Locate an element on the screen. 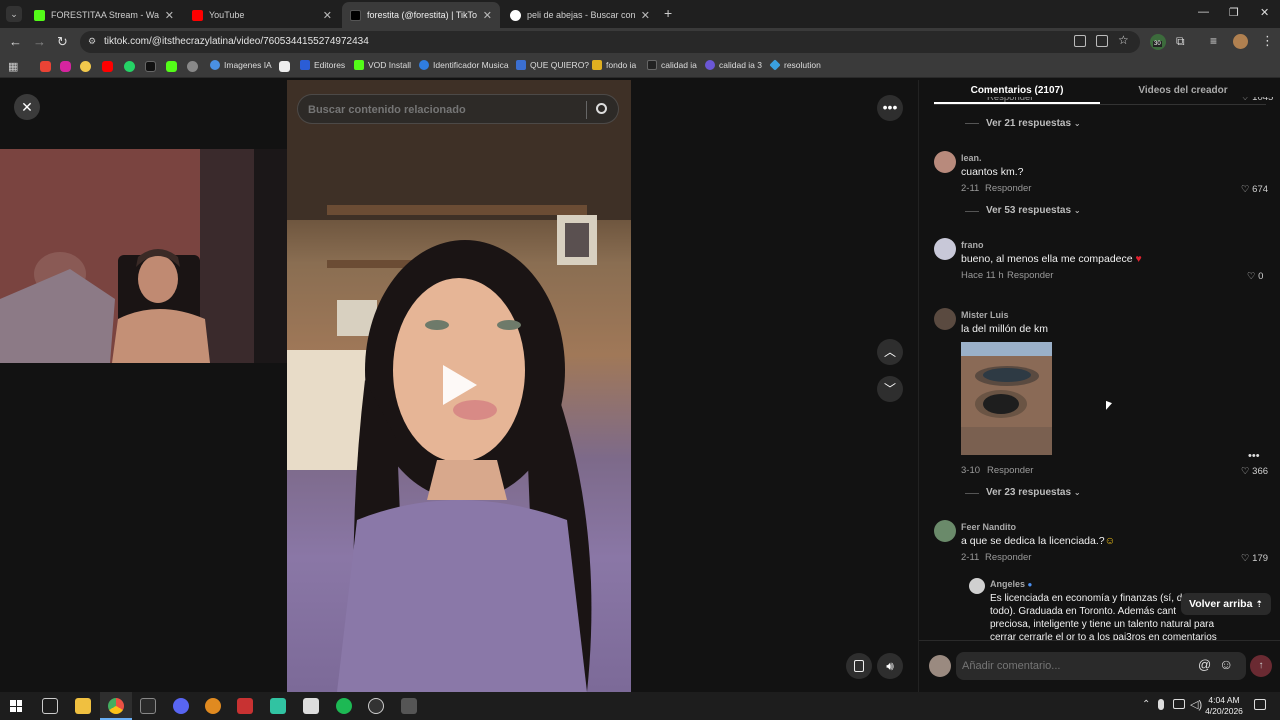 This screenshot has width=1280, height=720. volume-tray-icon: ◁) is located at coordinates (1196, 704).